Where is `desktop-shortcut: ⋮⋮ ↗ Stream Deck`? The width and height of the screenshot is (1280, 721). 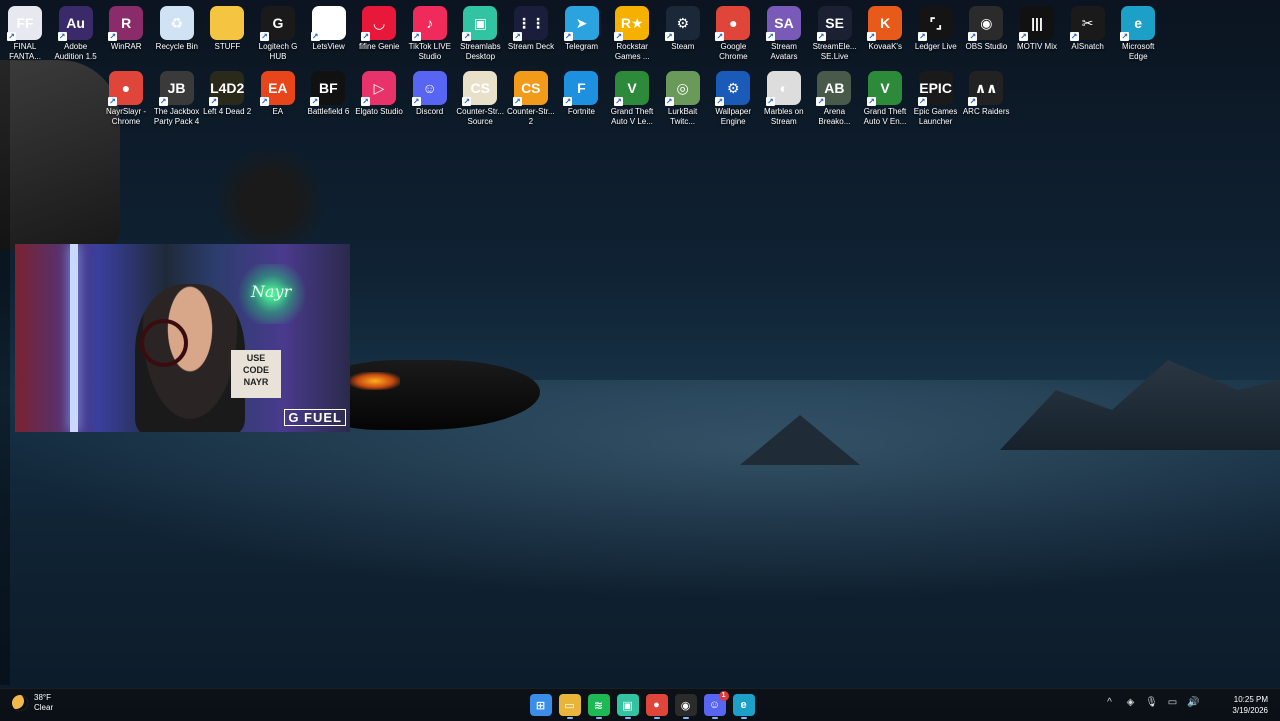
desktop-shortcut: ⋮⋮ ↗ Stream Deck is located at coordinates (531, 29).